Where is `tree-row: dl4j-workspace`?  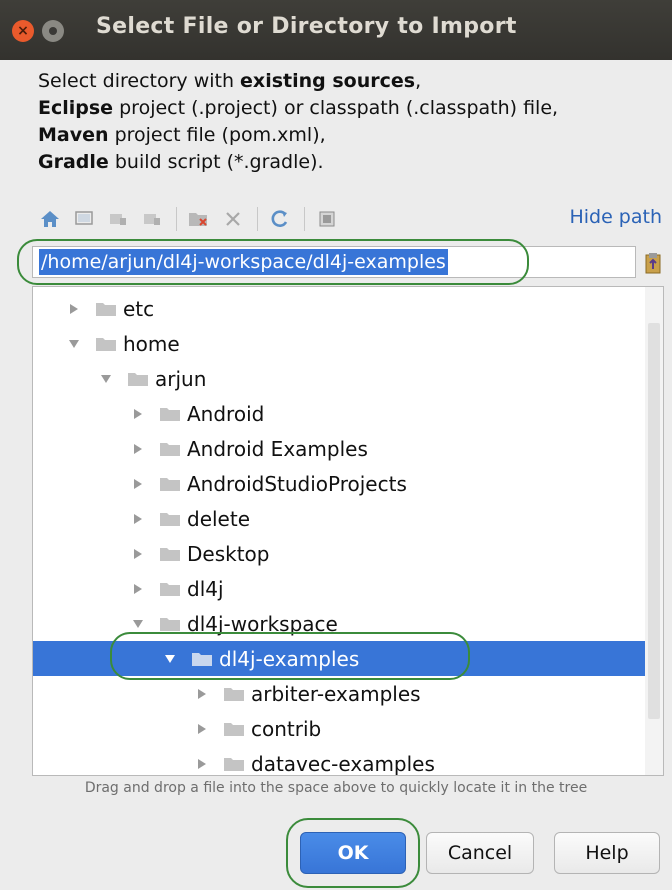 tree-row: dl4j-workspace is located at coordinates (339, 623).